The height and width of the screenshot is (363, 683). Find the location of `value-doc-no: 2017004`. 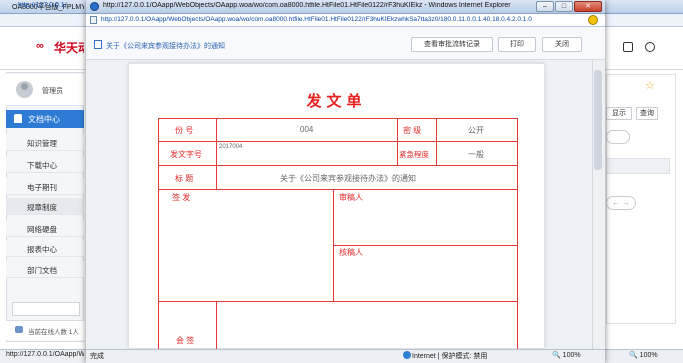

value-doc-no: 2017004 is located at coordinates (231, 147).